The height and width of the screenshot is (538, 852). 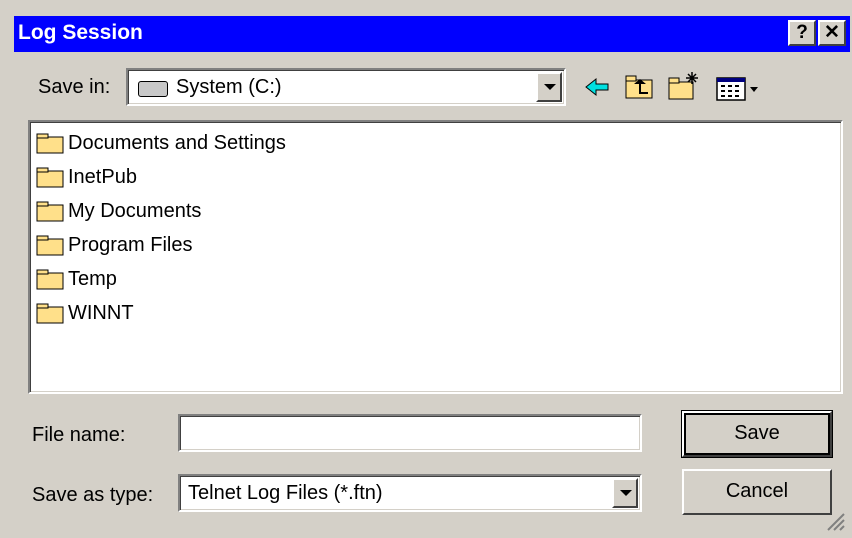 I want to click on window-title: Log Session, so click(x=80, y=32).